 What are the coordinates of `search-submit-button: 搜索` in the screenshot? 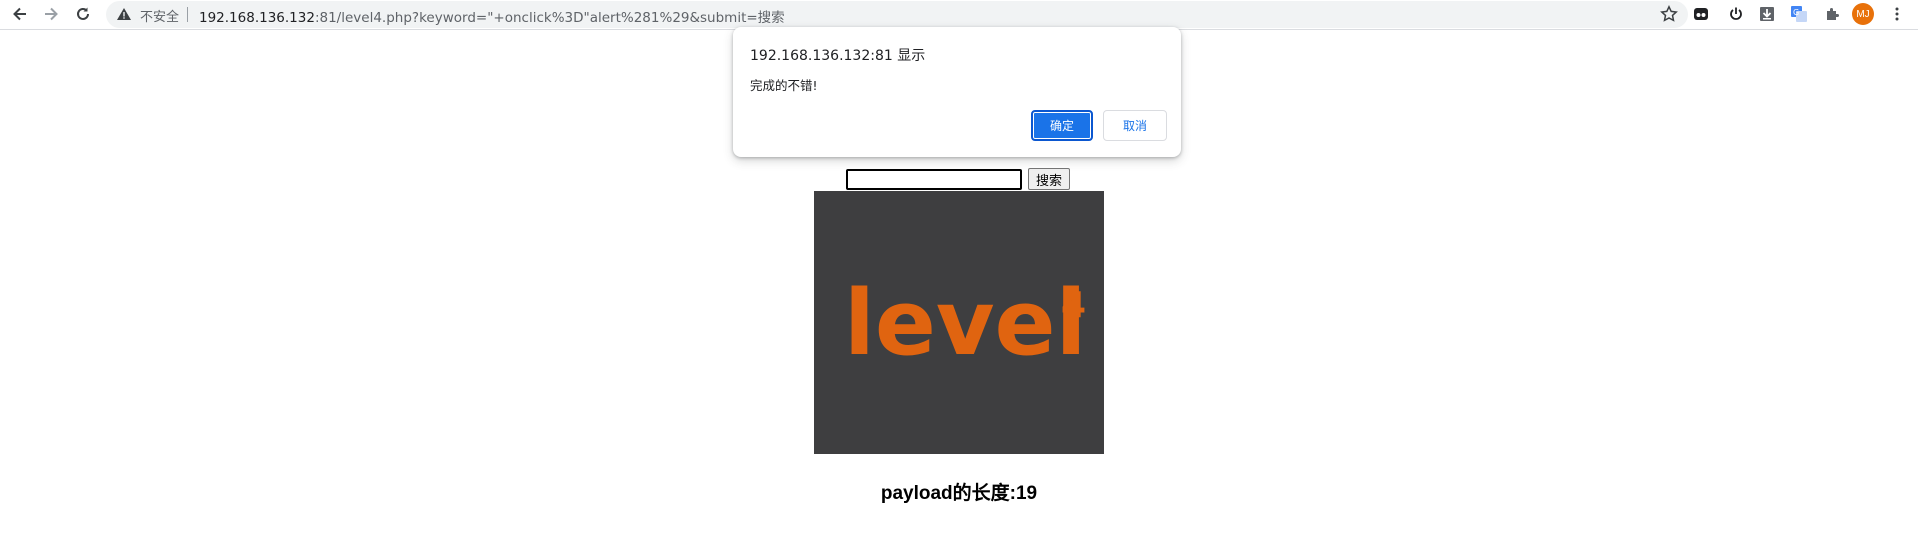 It's located at (1049, 179).